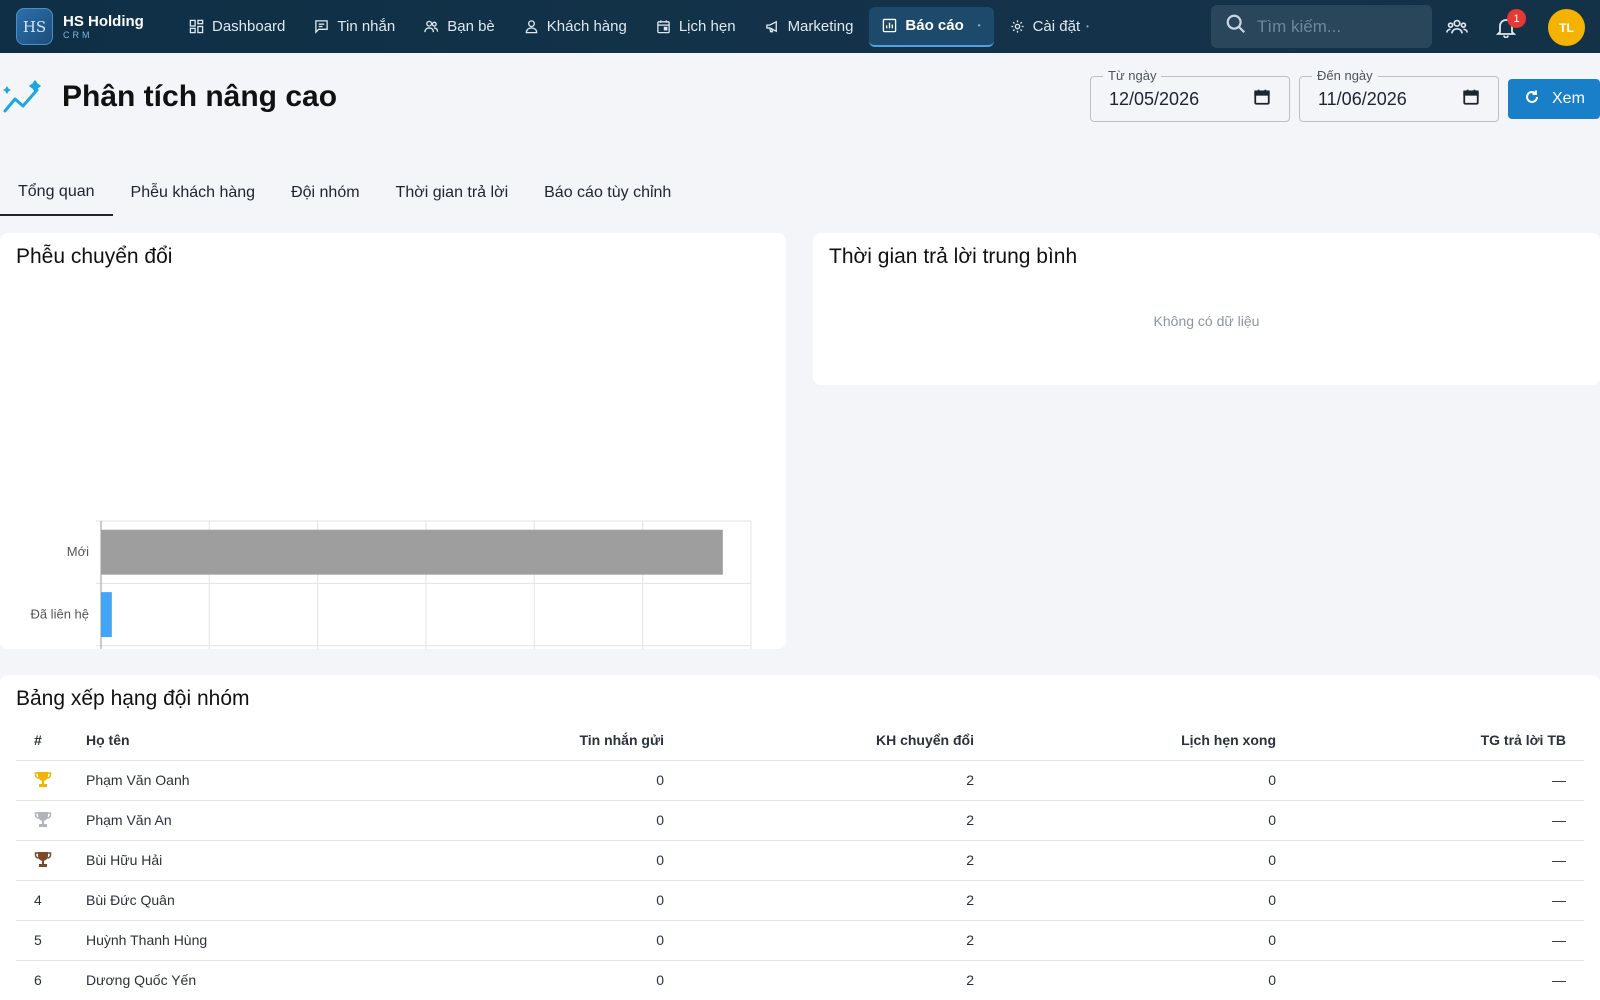  What do you see at coordinates (1457, 27) in the screenshot?
I see `team-icon` at bounding box center [1457, 27].